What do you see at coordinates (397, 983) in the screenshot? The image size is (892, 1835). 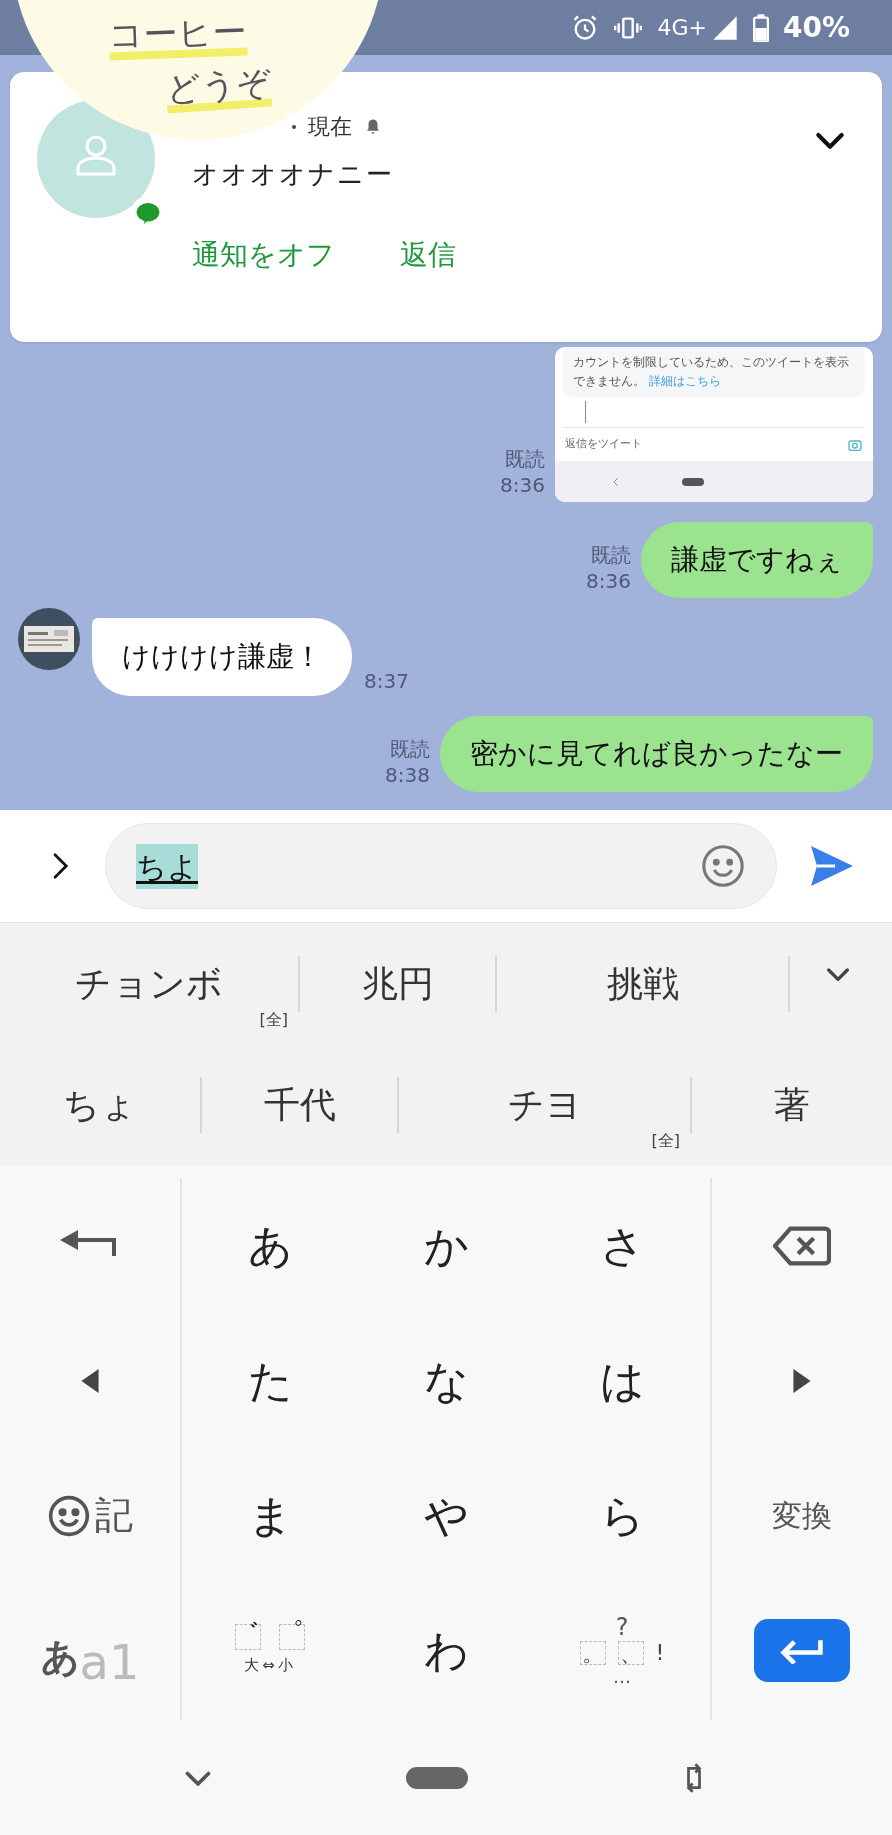 I see `candidate-word: 兆円` at bounding box center [397, 983].